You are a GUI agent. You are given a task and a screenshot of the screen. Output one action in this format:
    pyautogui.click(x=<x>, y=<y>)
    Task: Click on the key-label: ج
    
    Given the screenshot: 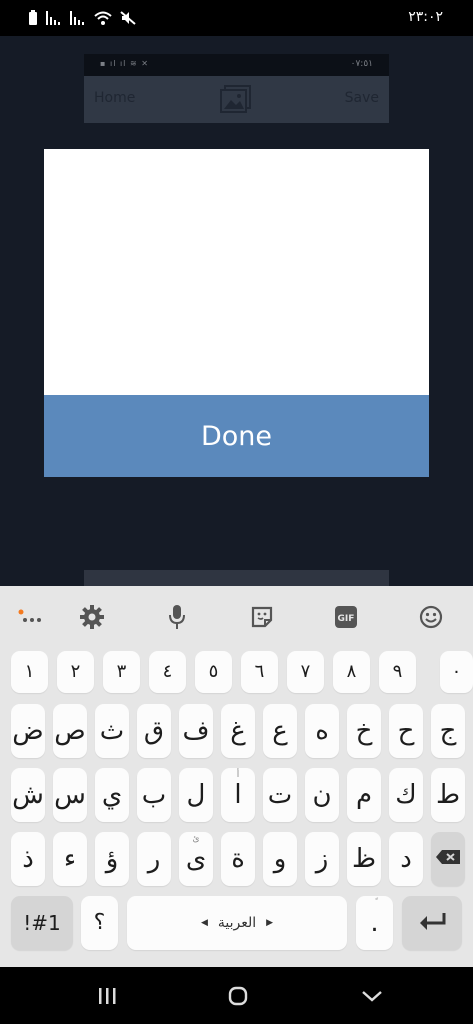 What is the action you would take?
    pyautogui.click(x=448, y=731)
    